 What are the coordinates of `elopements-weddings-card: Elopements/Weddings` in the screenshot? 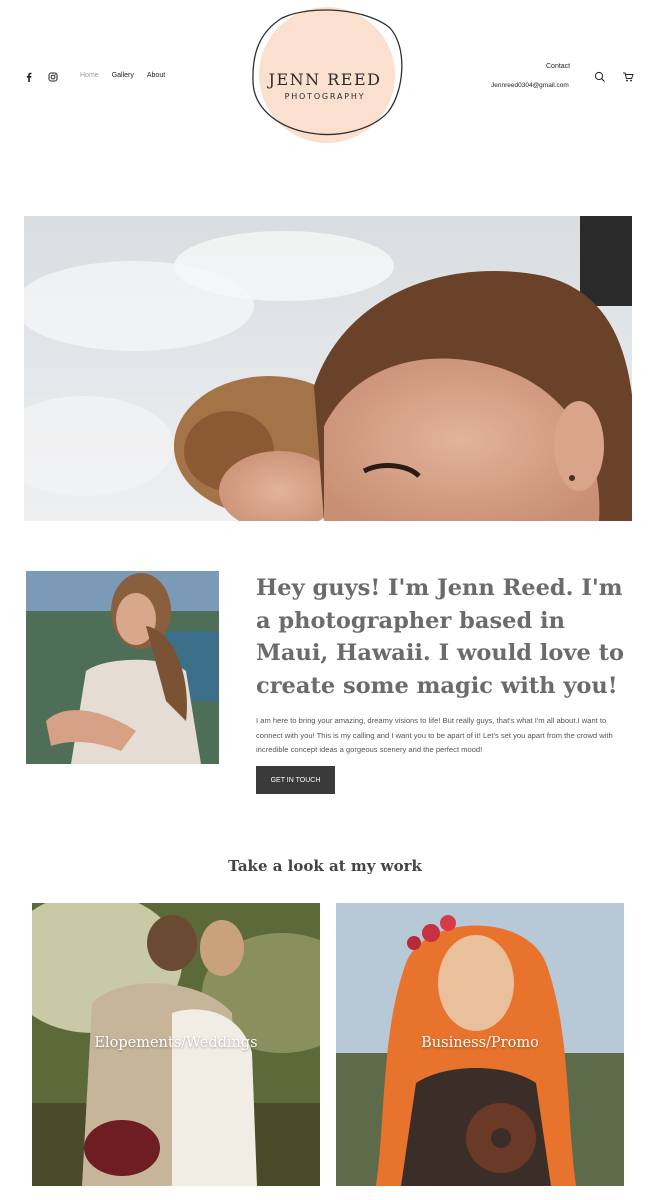 It's located at (176, 1044).